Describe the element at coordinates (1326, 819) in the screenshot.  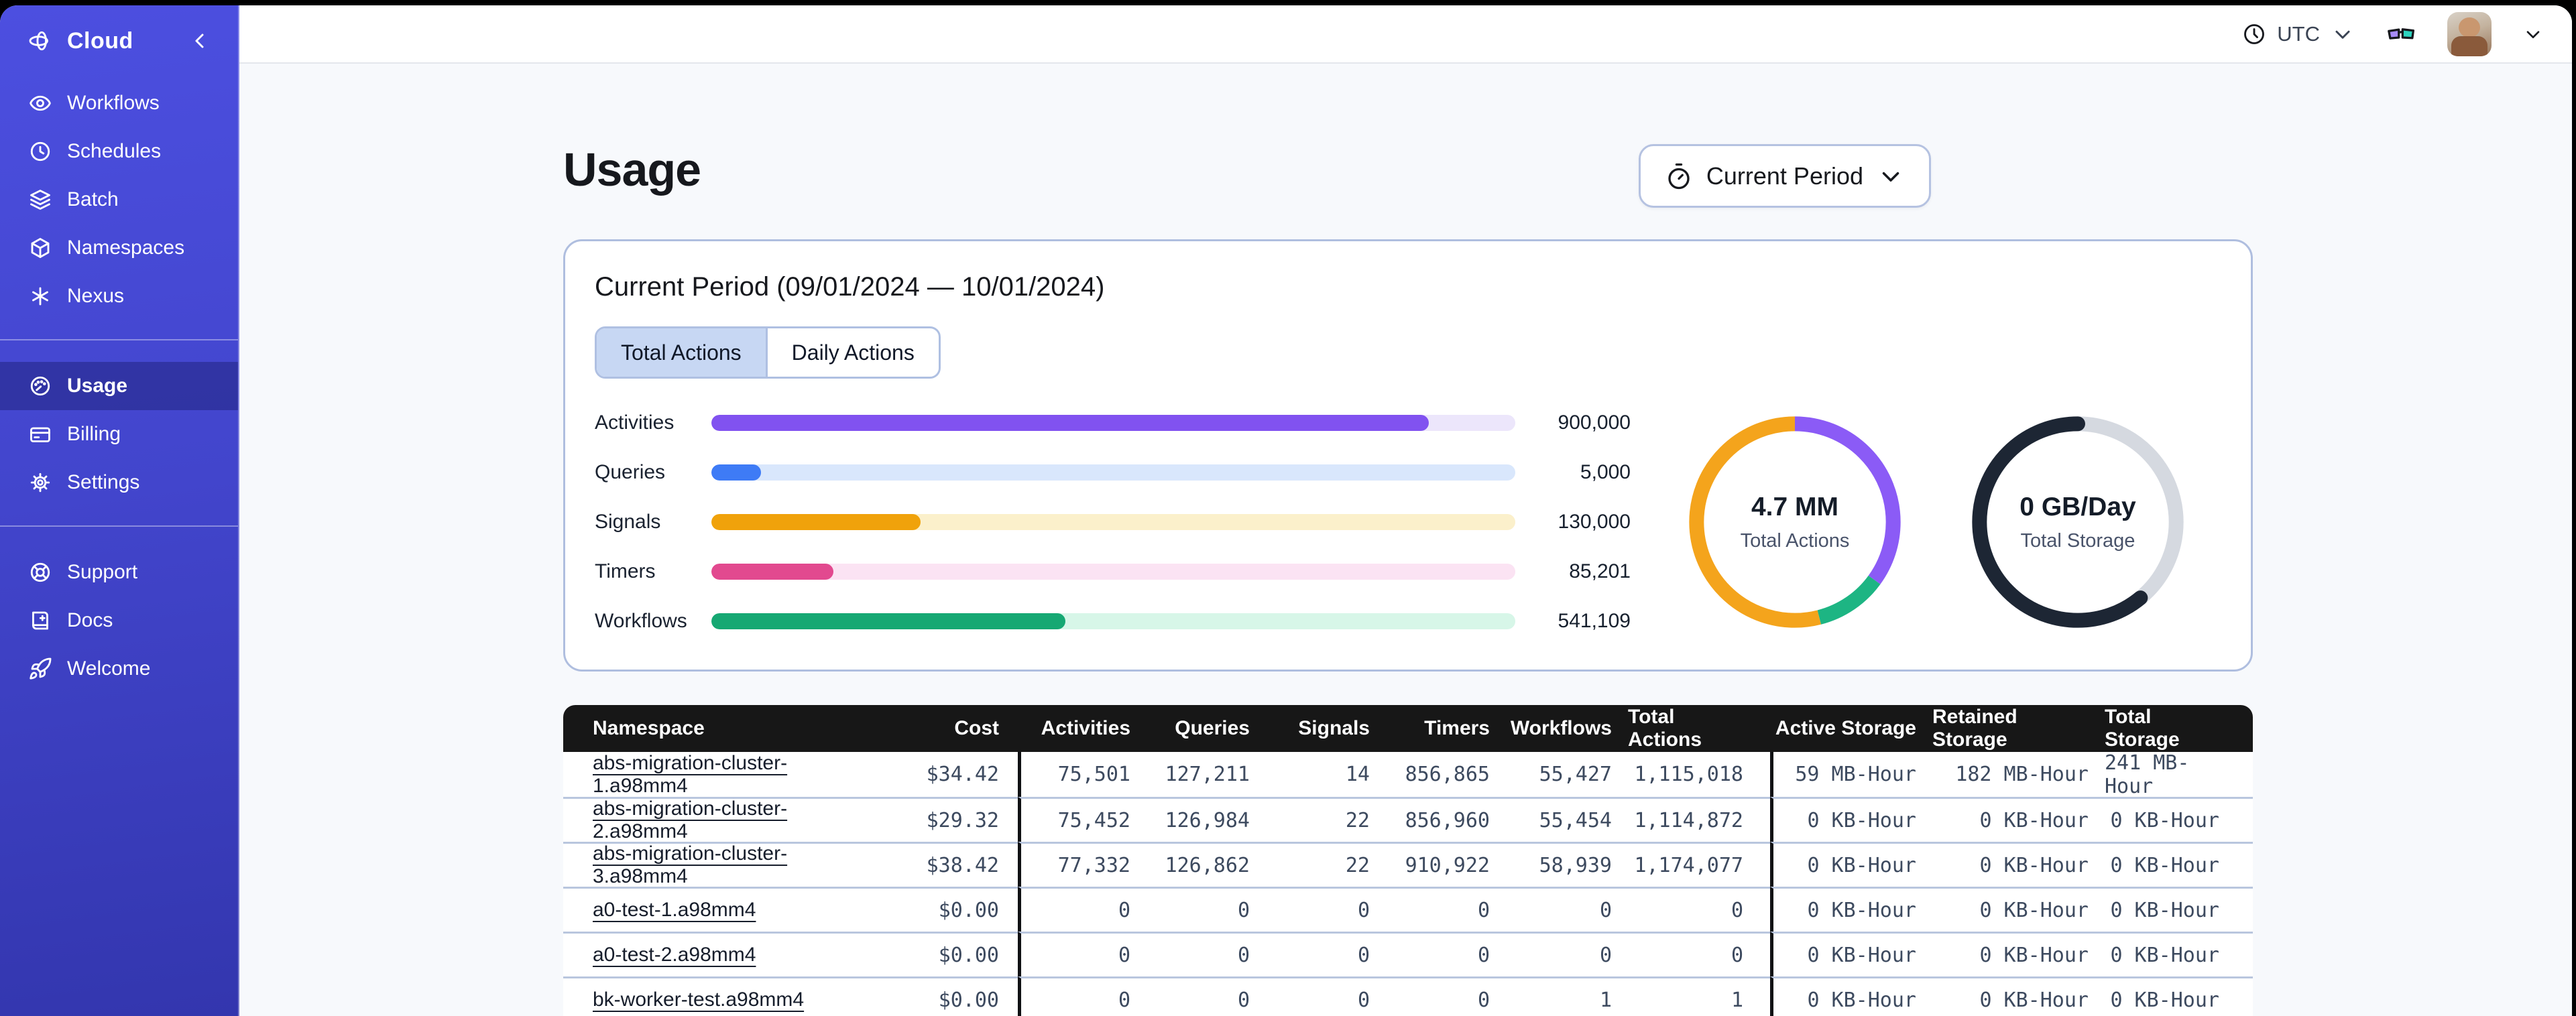
I see `table-cell: 22` at that location.